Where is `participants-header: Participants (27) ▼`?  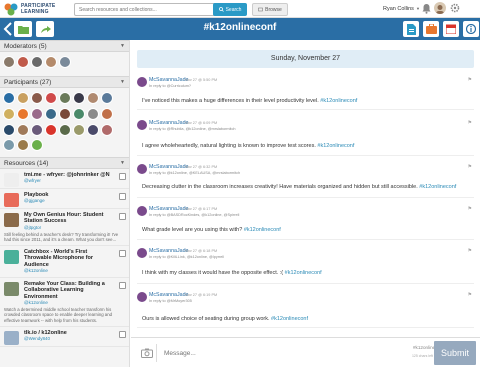 participants-header: Participants (27) ▼ is located at coordinates (64, 82).